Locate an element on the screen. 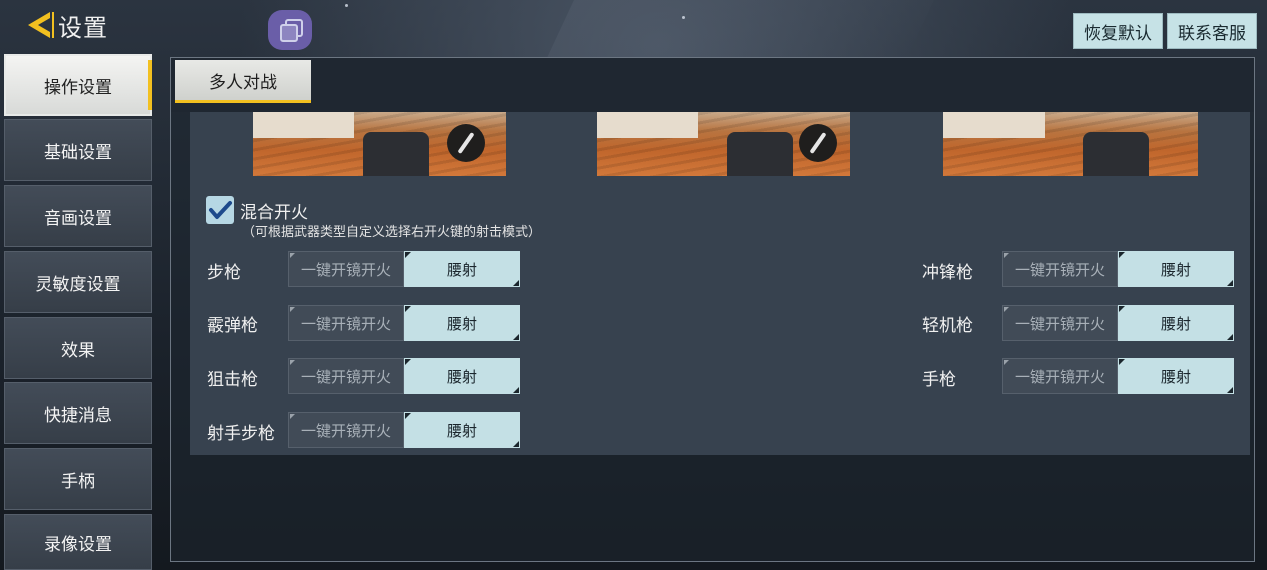 The image size is (1267, 570). sidebar-item-basic: 基础设置 is located at coordinates (78, 150).